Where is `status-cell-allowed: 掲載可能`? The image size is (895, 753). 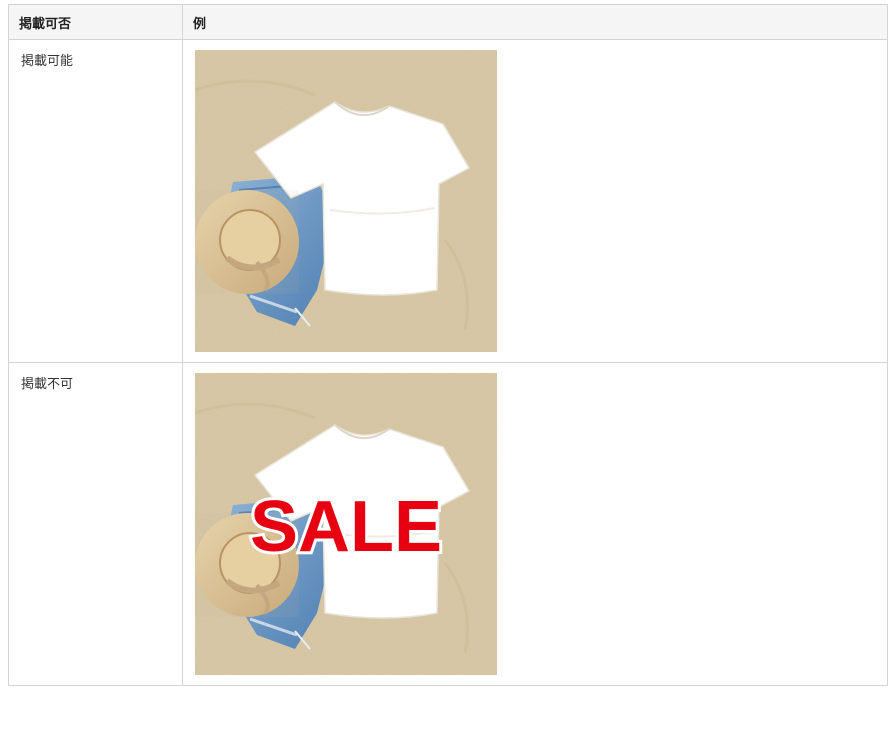
status-cell-allowed: 掲載可能 is located at coordinates (95, 201).